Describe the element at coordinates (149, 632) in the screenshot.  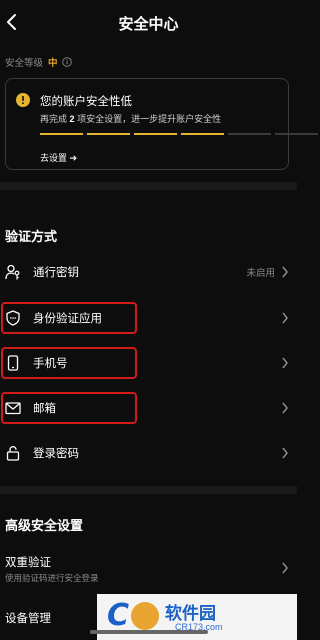
I see `home-indicator` at that location.